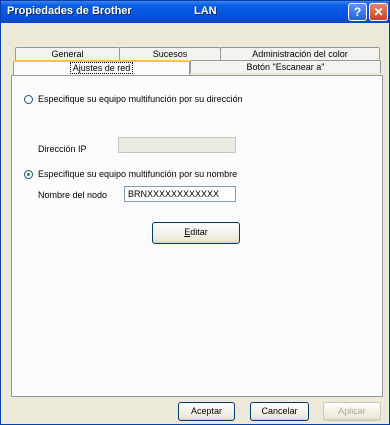 The width and height of the screenshot is (390, 425). What do you see at coordinates (177, 145) in the screenshot?
I see `ip-address-field` at bounding box center [177, 145].